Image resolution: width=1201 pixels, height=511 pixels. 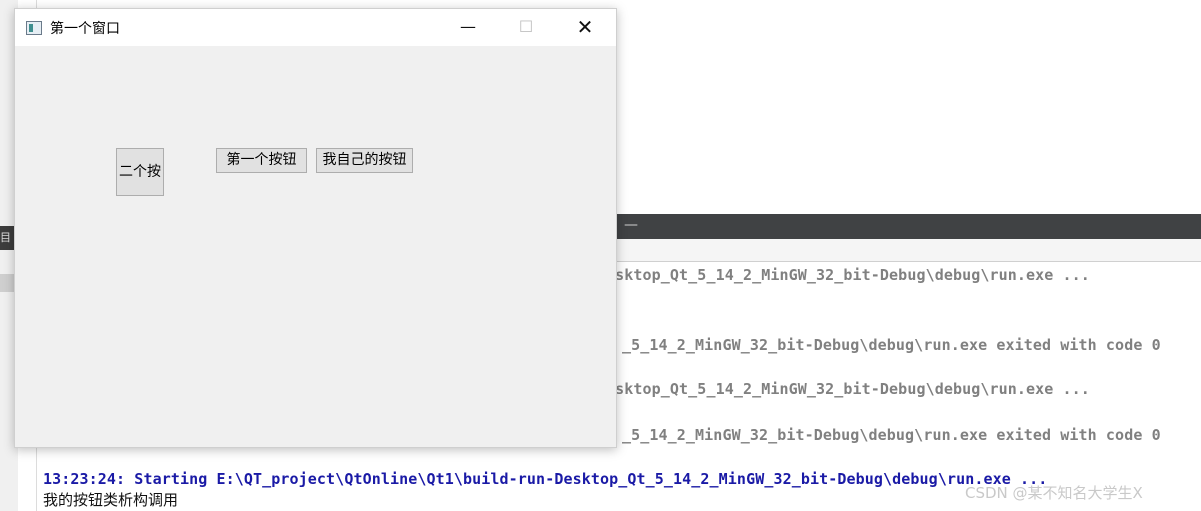 What do you see at coordinates (111, 500) in the screenshot?
I see `program-output: 我的按钮类析构调用` at bounding box center [111, 500].